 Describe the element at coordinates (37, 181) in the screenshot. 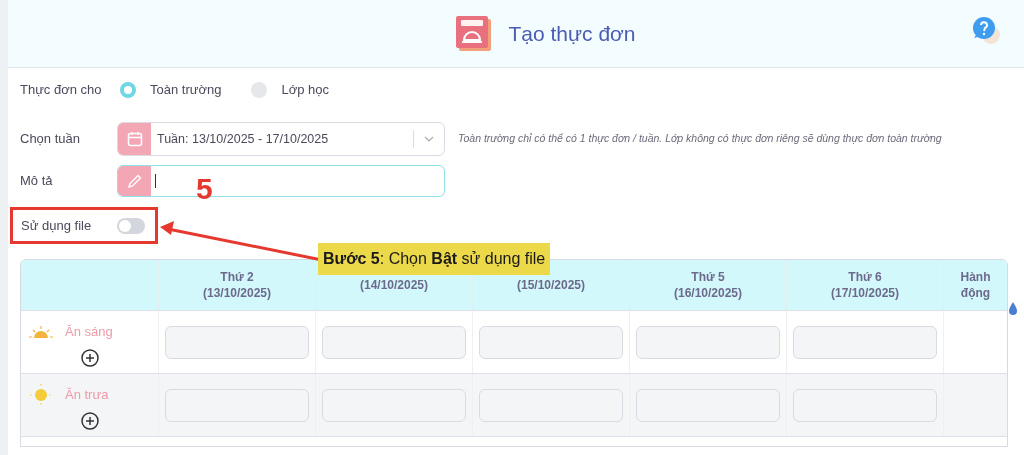

I see `description-label: Mô tả` at that location.